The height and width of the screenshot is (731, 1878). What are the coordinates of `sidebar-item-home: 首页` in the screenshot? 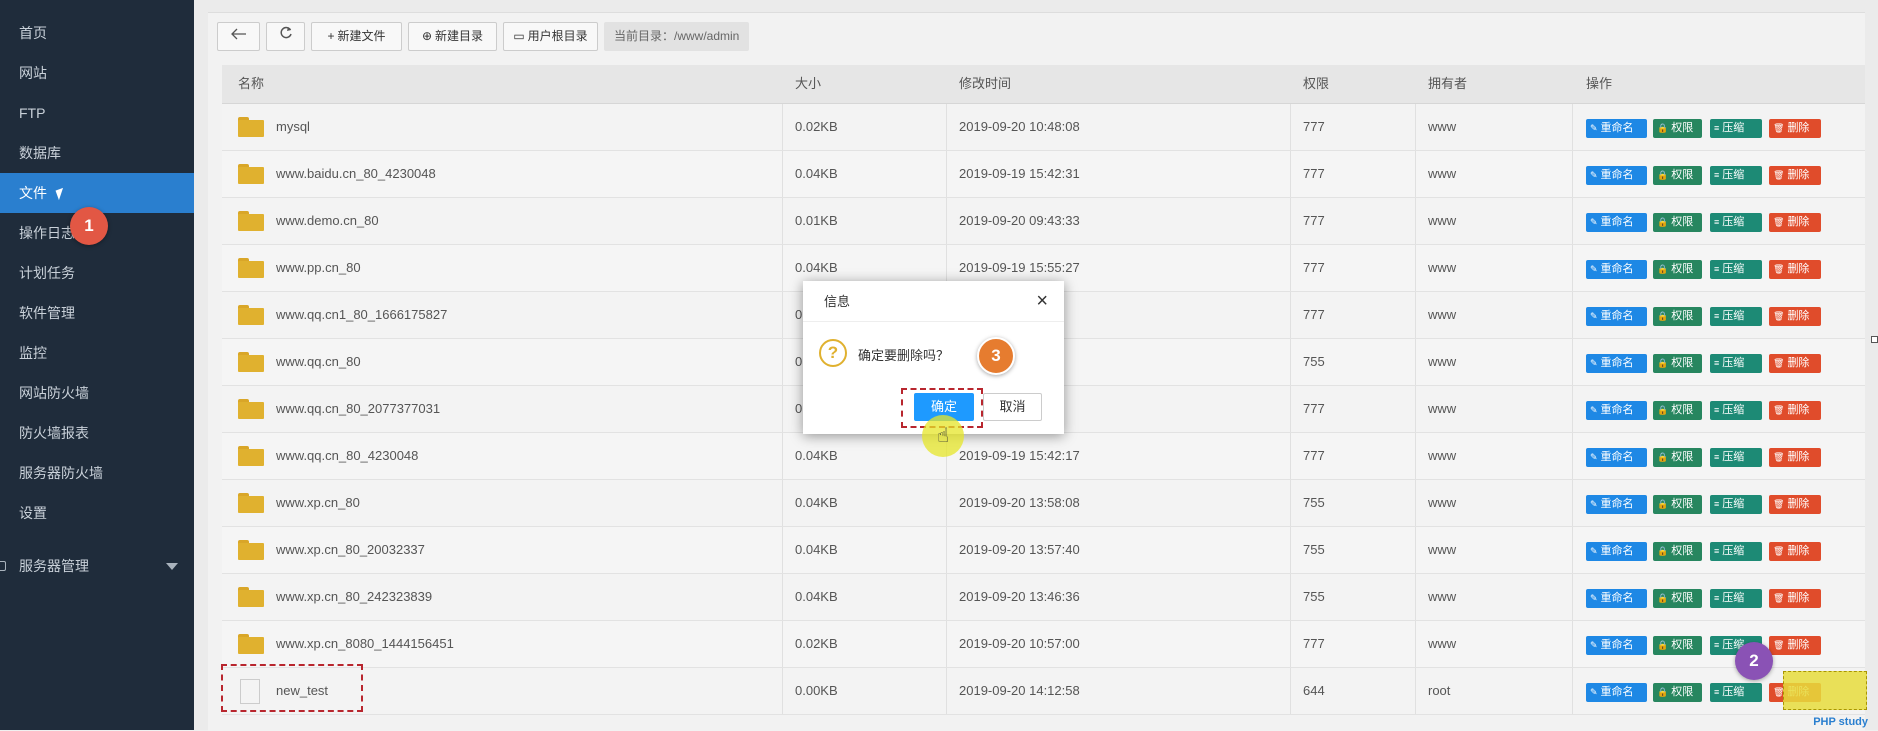 It's located at (97, 33).